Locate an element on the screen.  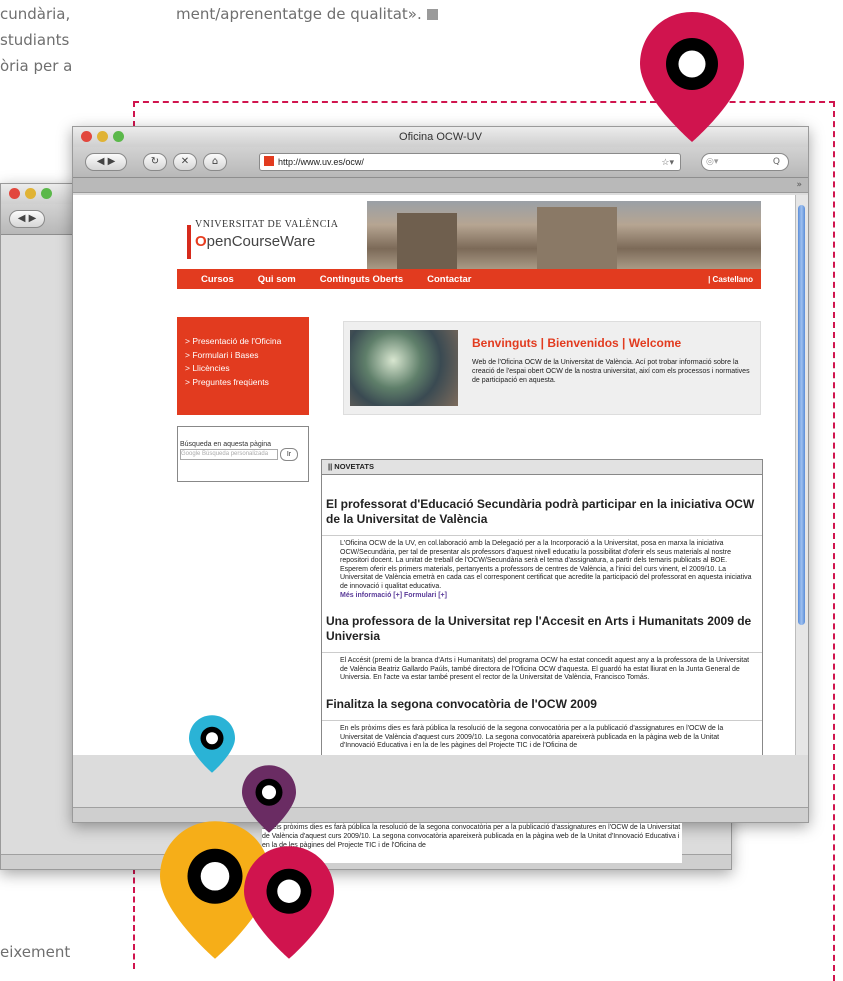
search-field: ◎▾ Q is located at coordinates (745, 162).